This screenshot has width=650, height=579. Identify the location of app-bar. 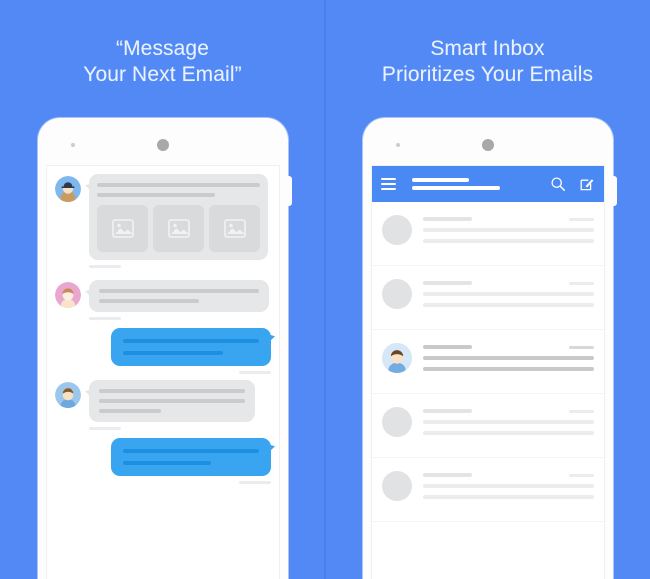
(488, 184).